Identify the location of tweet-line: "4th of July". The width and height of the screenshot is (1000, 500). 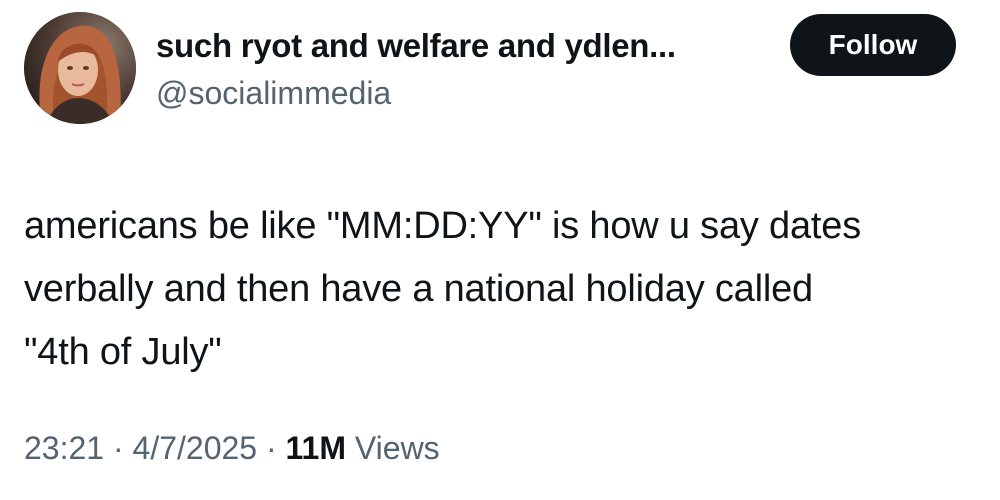
(123, 352).